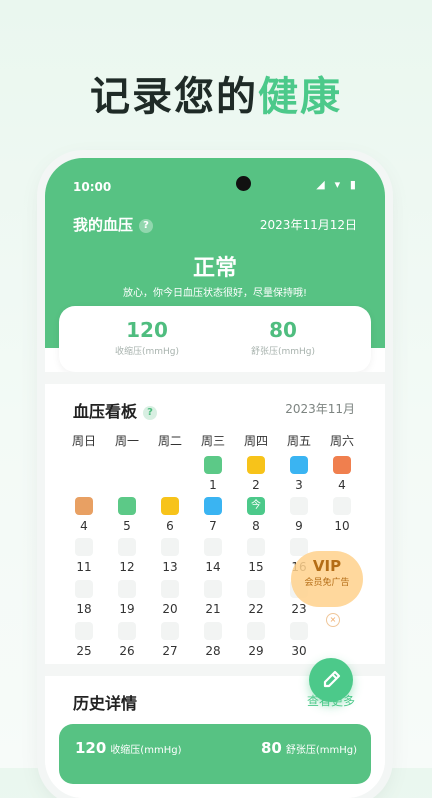 This screenshot has height=798, width=432. Describe the element at coordinates (213, 516) in the screenshot. I see `calendar-day: 7` at that location.